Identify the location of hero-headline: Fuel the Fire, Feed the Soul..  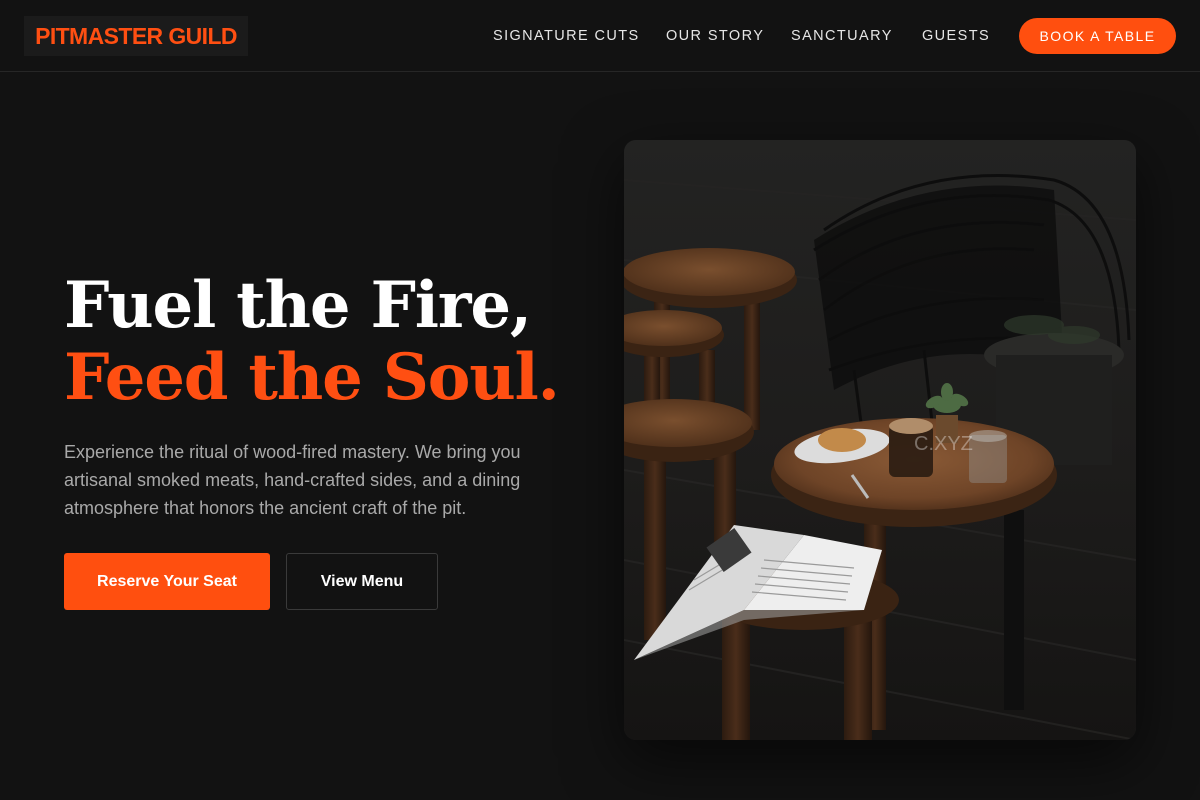
(334, 342).